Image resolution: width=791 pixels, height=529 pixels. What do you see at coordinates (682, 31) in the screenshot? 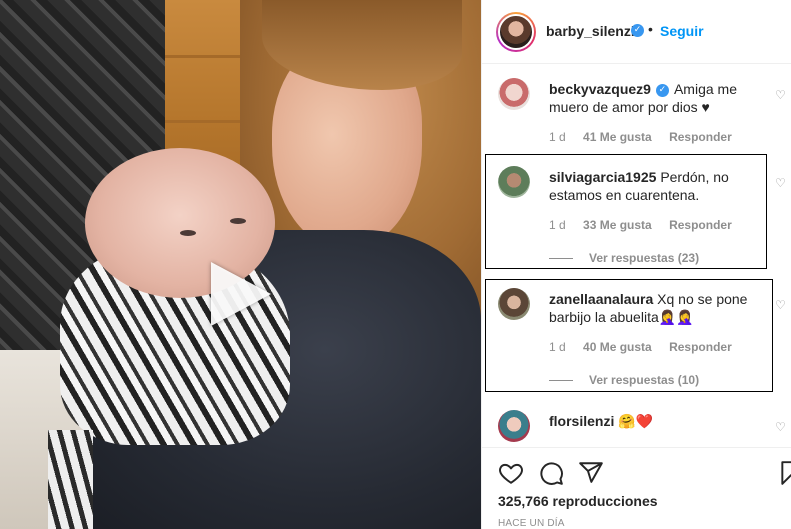
I see `follow-button: Seguir` at bounding box center [682, 31].